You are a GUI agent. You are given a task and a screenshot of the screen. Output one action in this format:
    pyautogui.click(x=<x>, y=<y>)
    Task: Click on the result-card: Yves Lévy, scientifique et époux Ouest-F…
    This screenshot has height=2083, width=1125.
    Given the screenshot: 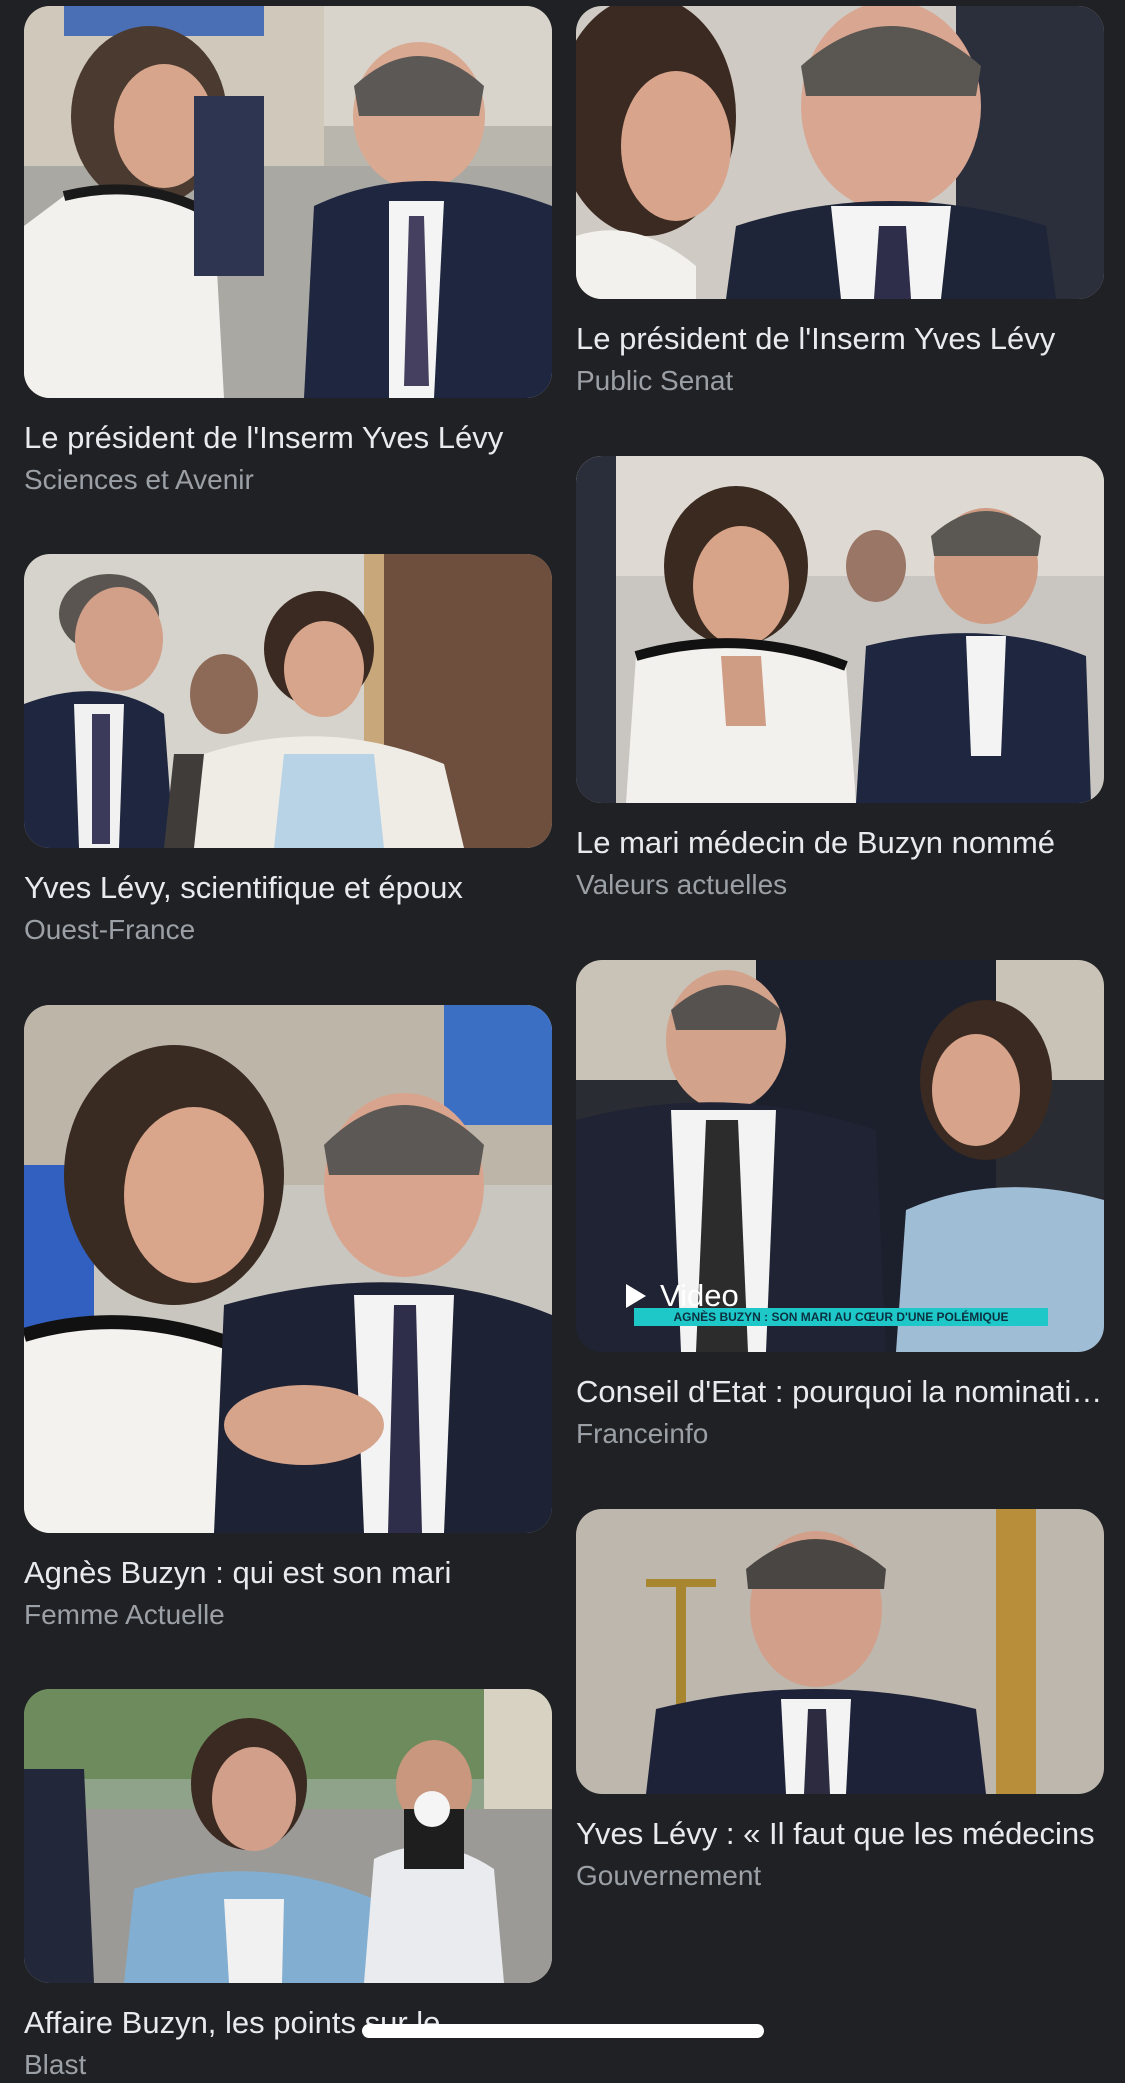 What is the action you would take?
    pyautogui.click(x=288, y=751)
    